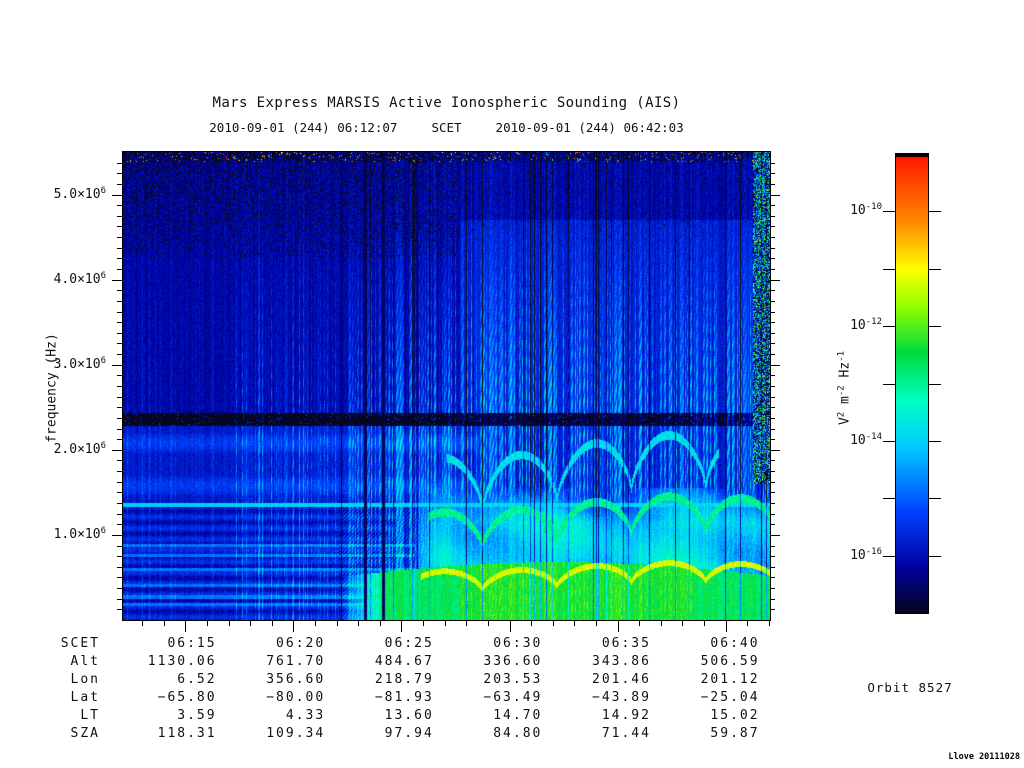 This screenshot has width=1024, height=768. Describe the element at coordinates (404, 697) in the screenshot. I see `ephemeris-cell: −81.93` at that location.